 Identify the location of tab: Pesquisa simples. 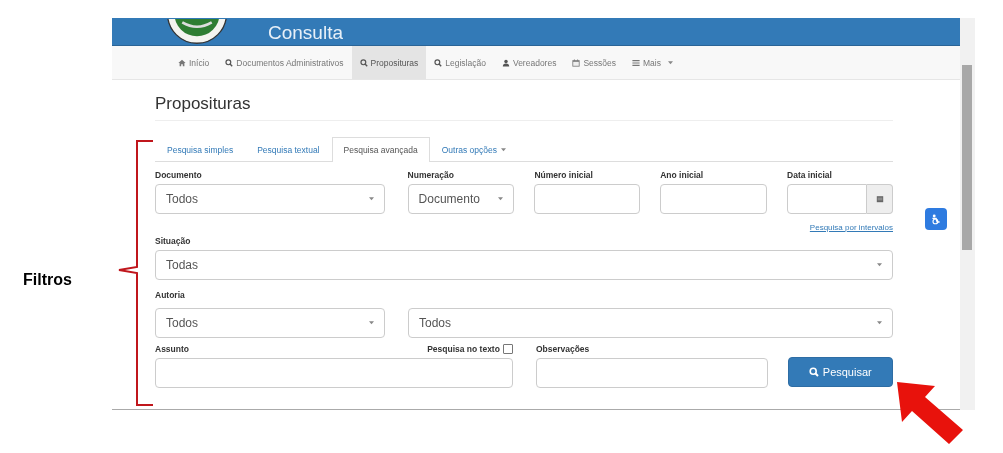
(200, 149).